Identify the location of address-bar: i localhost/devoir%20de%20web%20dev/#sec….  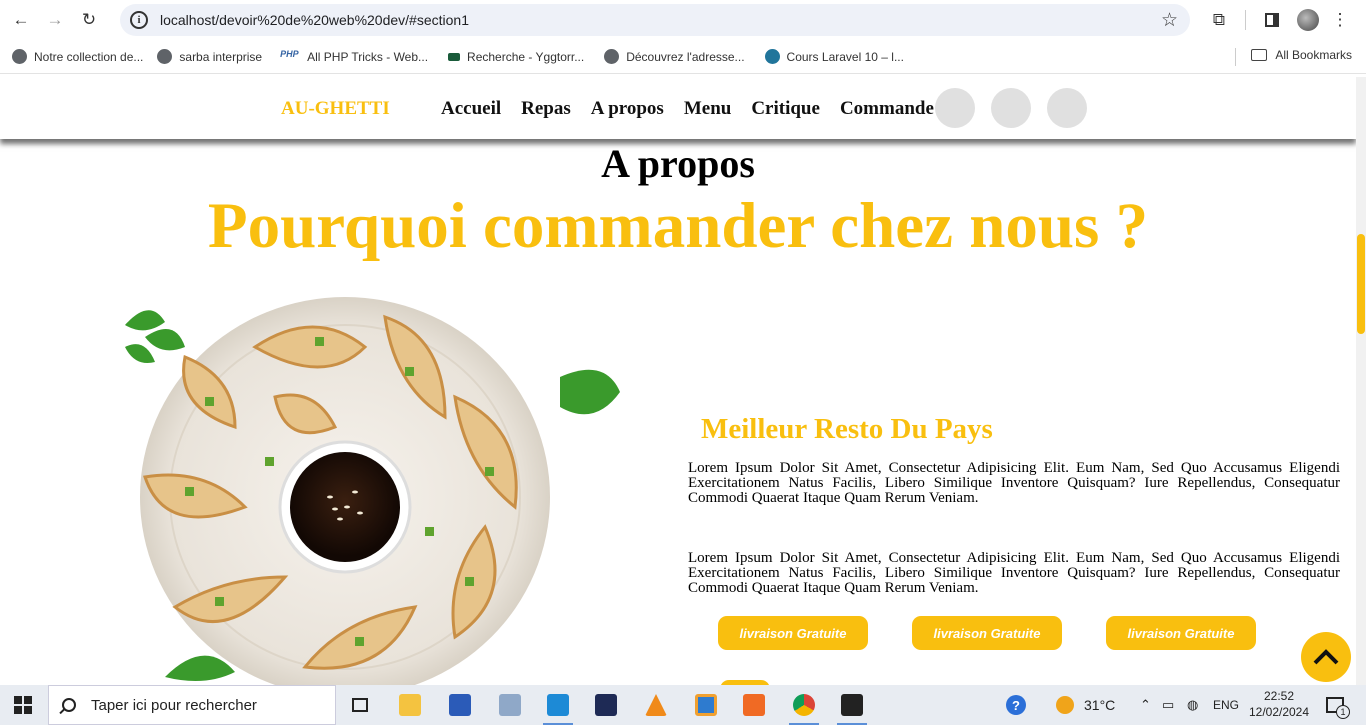
(655, 20).